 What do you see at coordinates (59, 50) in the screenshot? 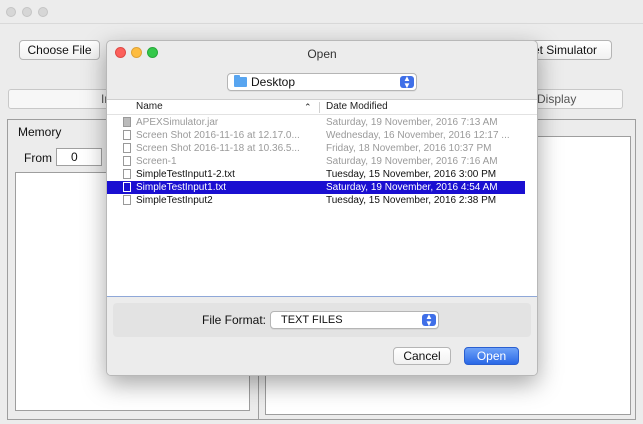
I see `choose-file-button: Choose File` at bounding box center [59, 50].